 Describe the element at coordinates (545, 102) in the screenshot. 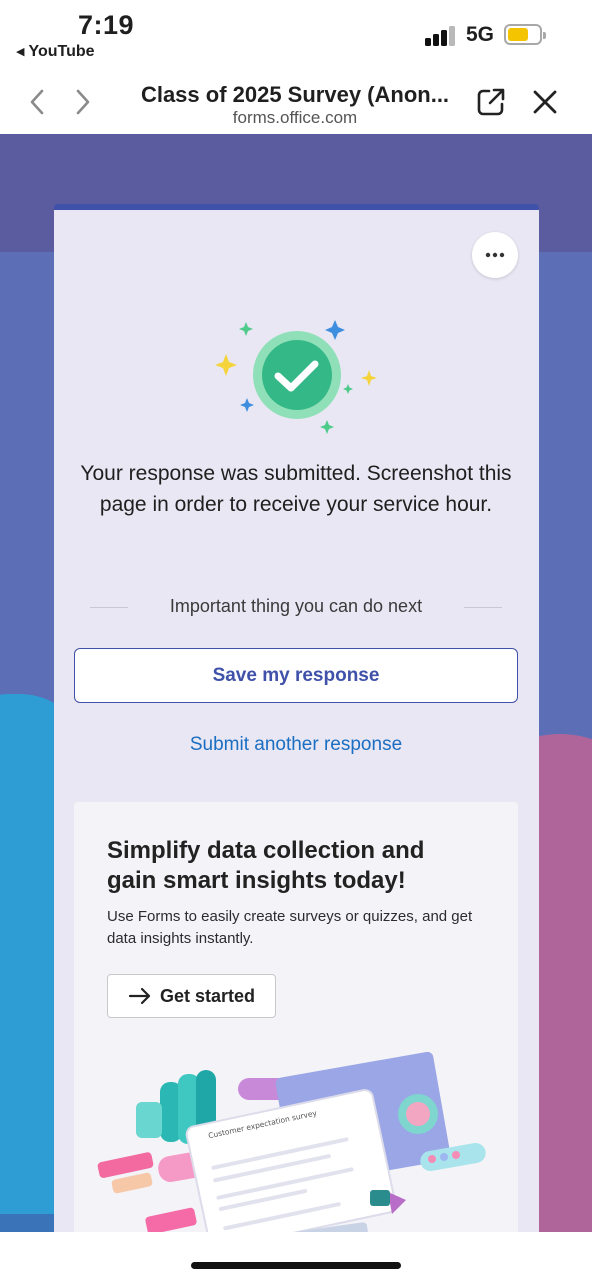

I see `close-icon` at that location.